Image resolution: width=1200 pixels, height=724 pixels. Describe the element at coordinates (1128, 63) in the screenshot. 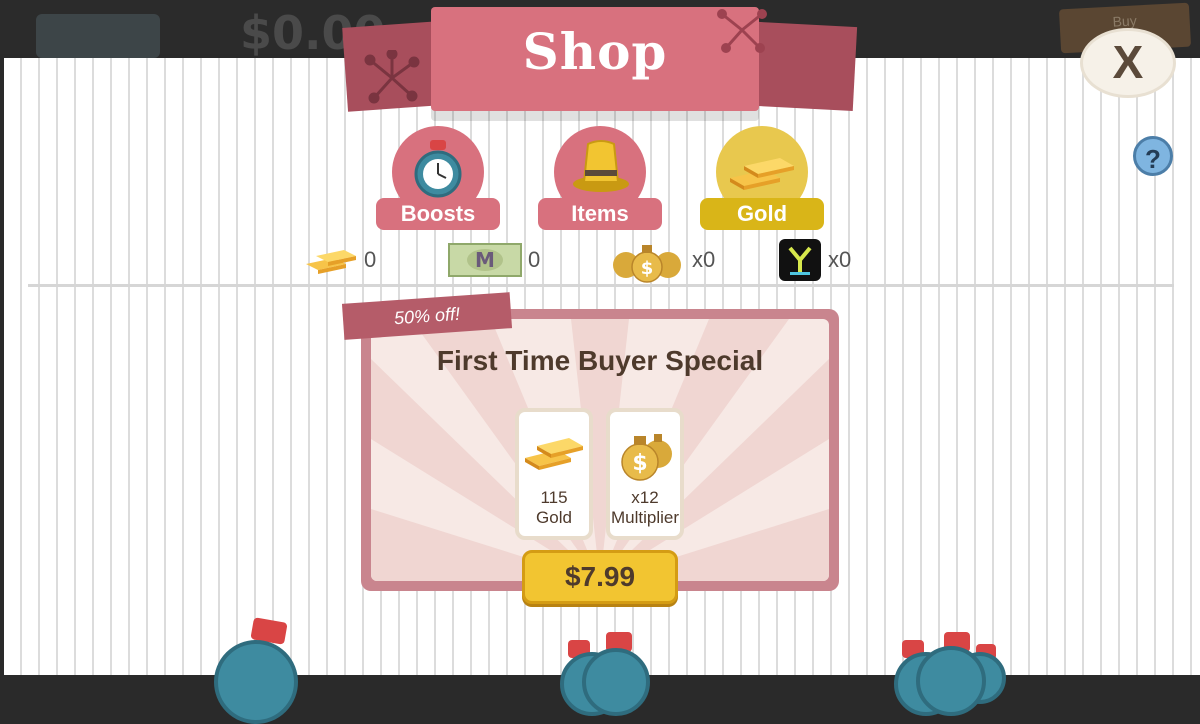

I see `close-button: X` at that location.